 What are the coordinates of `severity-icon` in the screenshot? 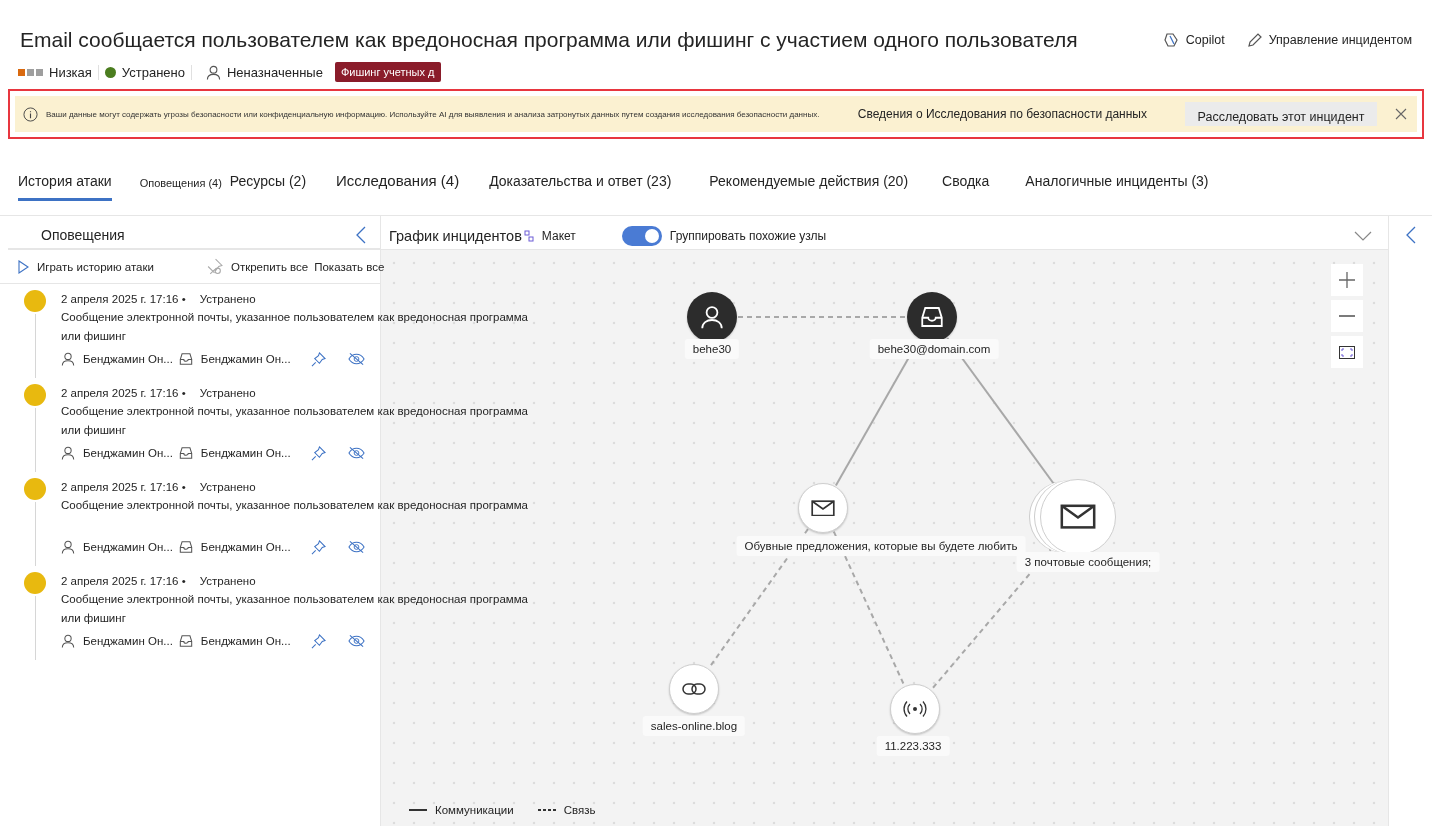 It's located at (30, 72).